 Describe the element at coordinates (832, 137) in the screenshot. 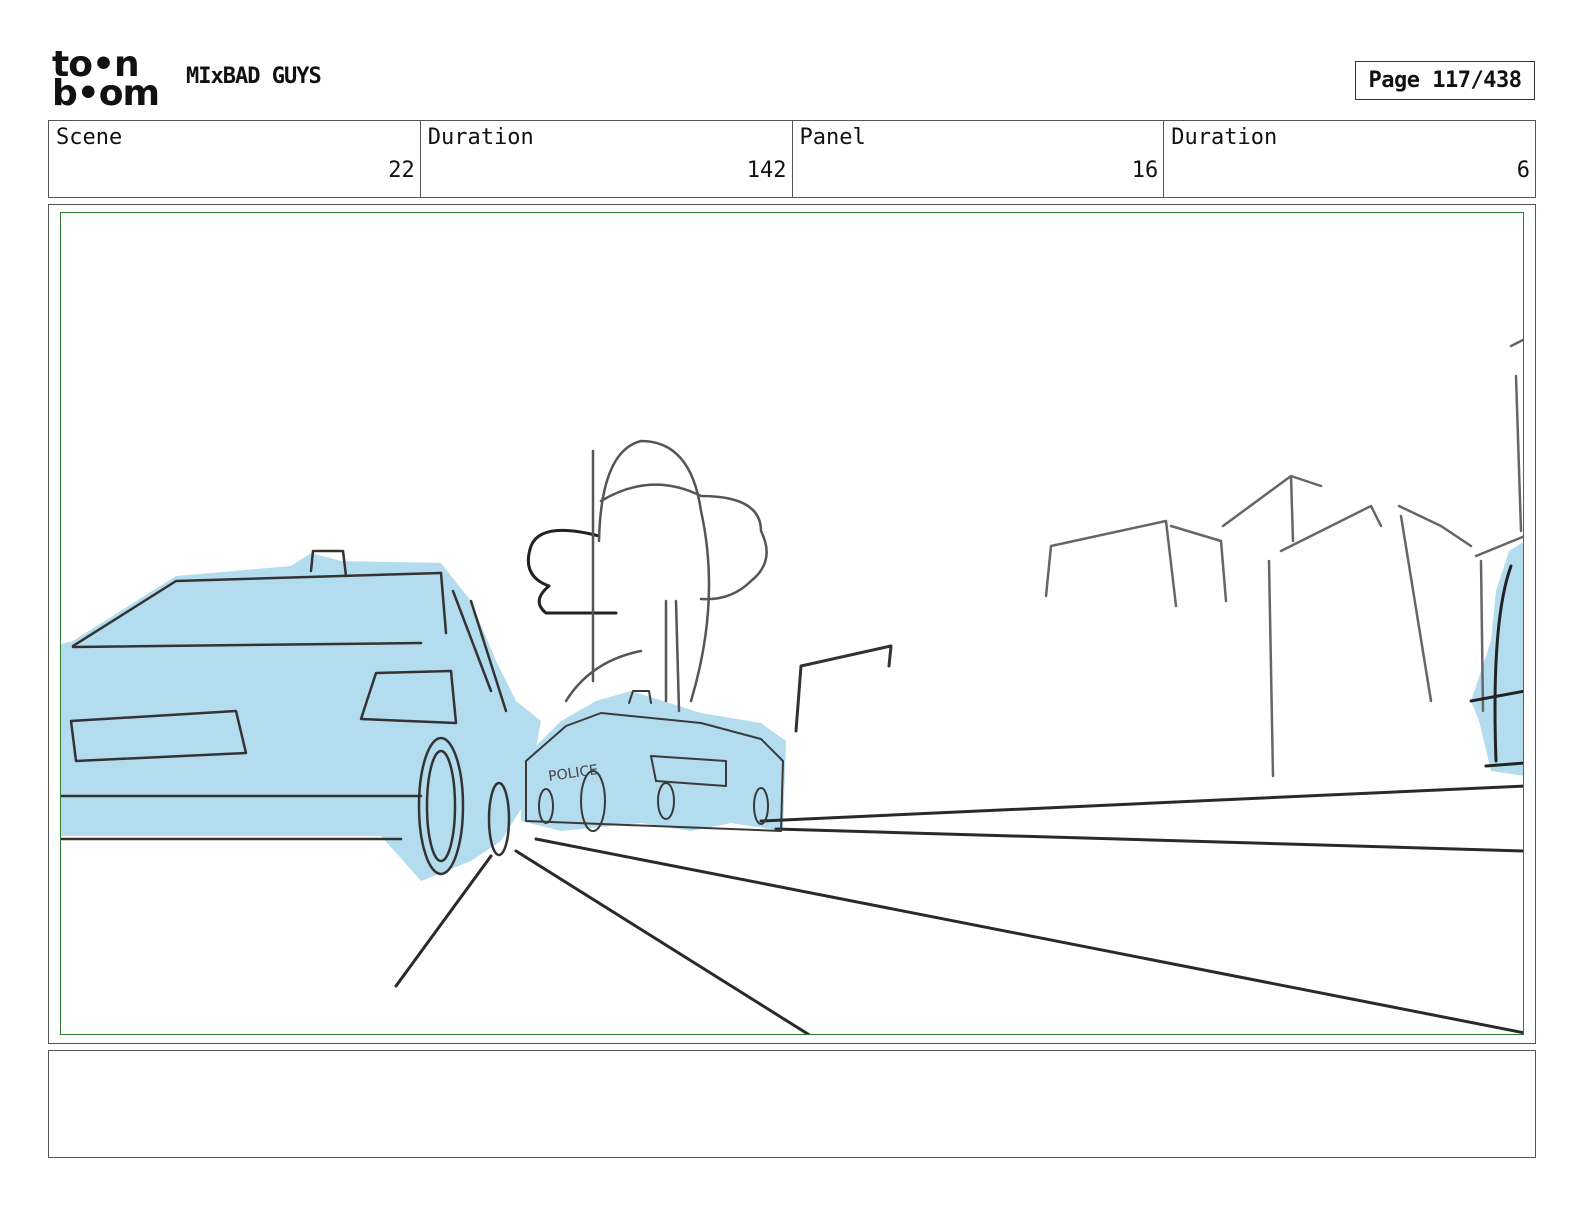

I see `panel-label: Panel` at that location.